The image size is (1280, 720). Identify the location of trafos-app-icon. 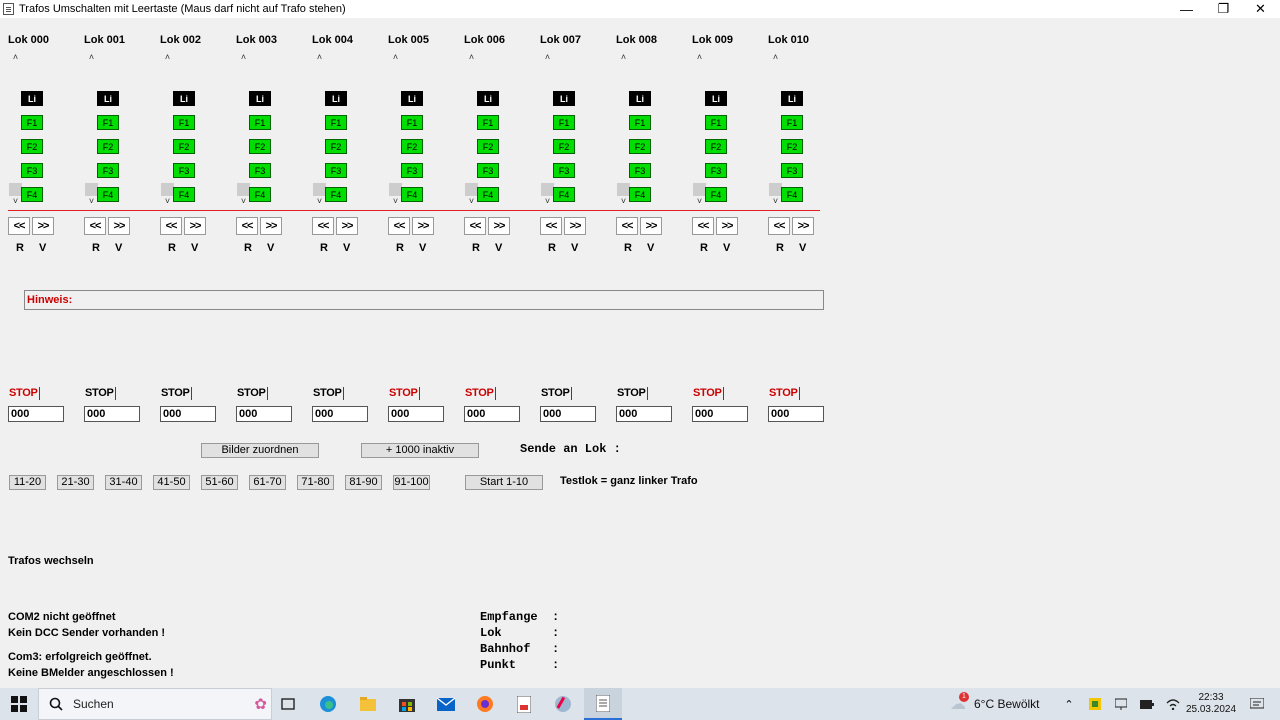
(603, 704).